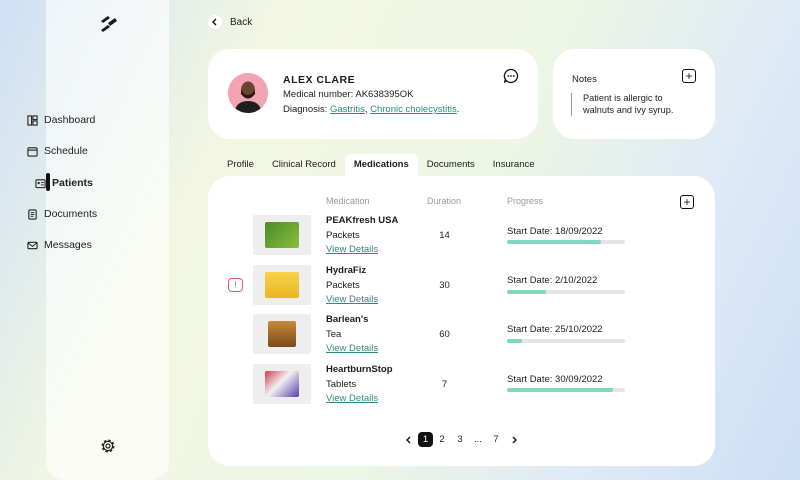 This screenshot has width=800, height=480. What do you see at coordinates (444, 285) in the screenshot?
I see `medication-duration: 30` at bounding box center [444, 285].